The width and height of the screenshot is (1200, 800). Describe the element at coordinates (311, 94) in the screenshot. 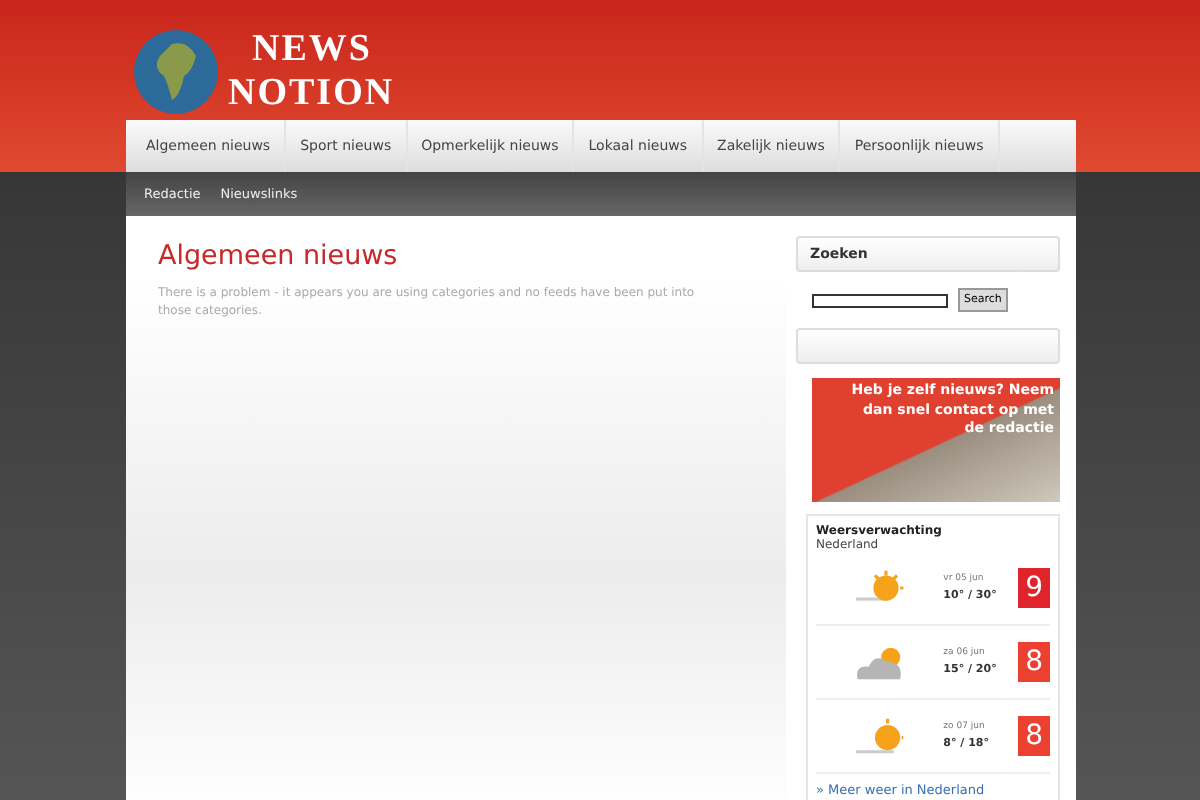

I see `logo-text: NOTION` at that location.